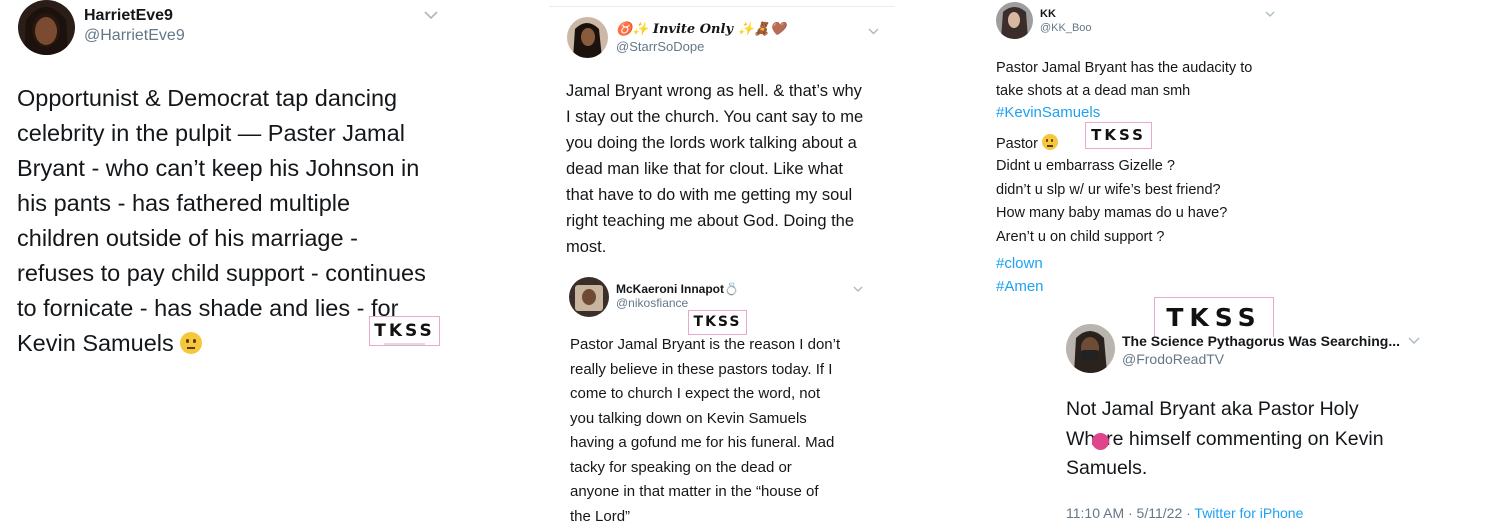  I want to click on handle: @KK_Boo, so click(1066, 28).